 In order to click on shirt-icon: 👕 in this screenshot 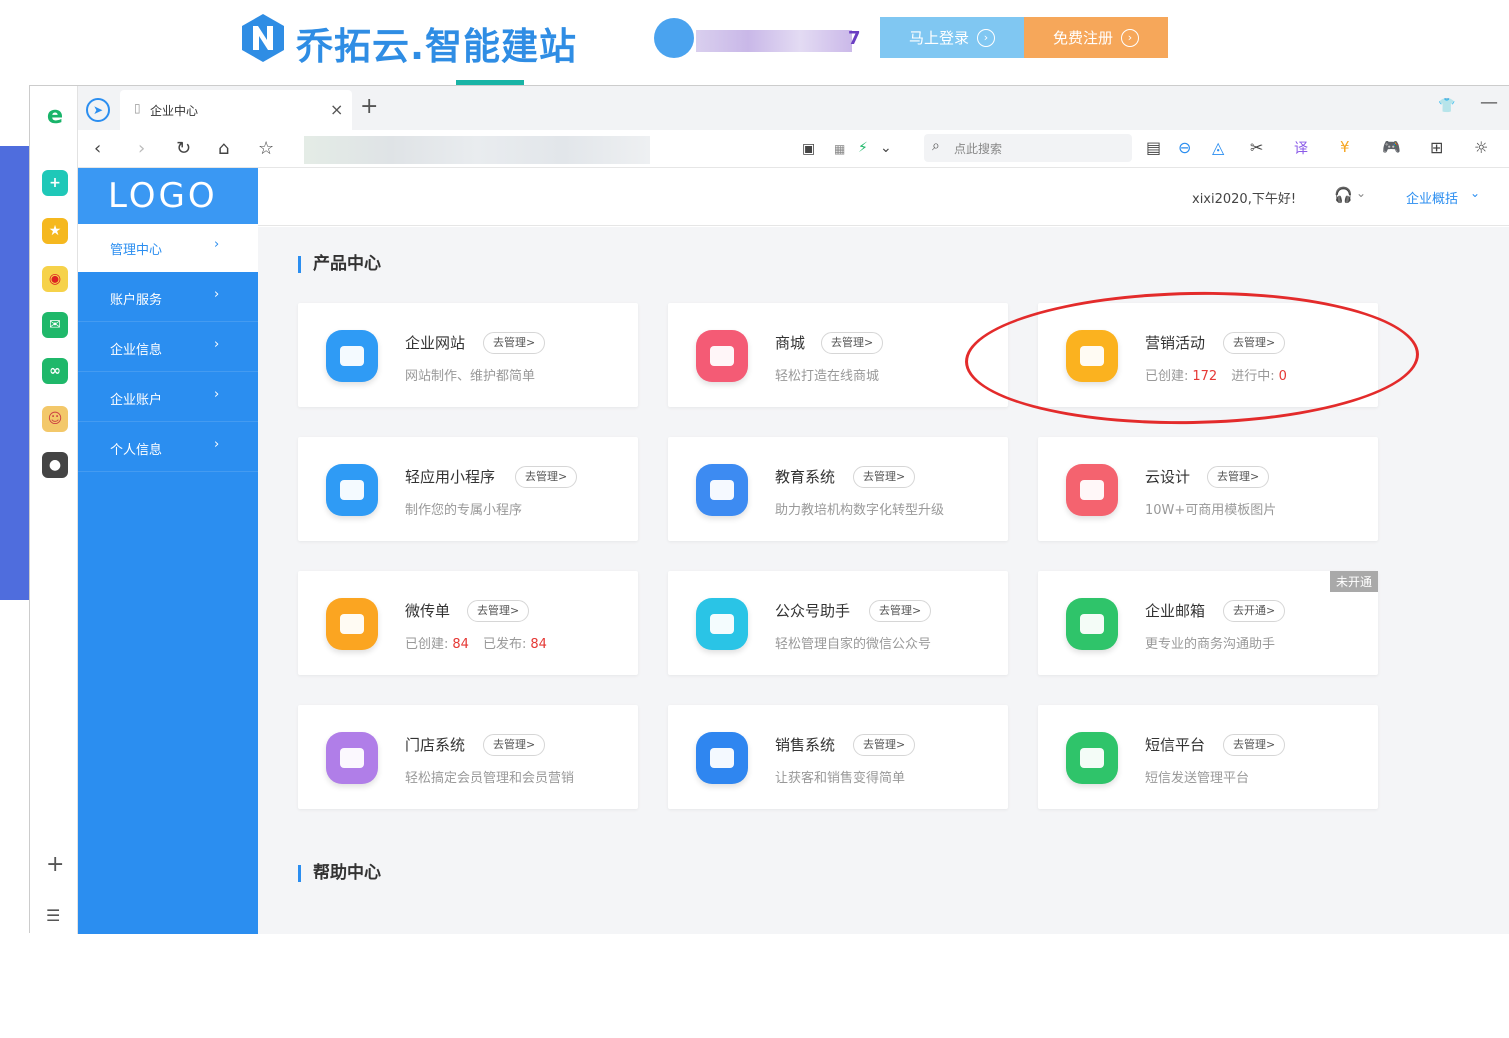, I will do `click(1446, 106)`.